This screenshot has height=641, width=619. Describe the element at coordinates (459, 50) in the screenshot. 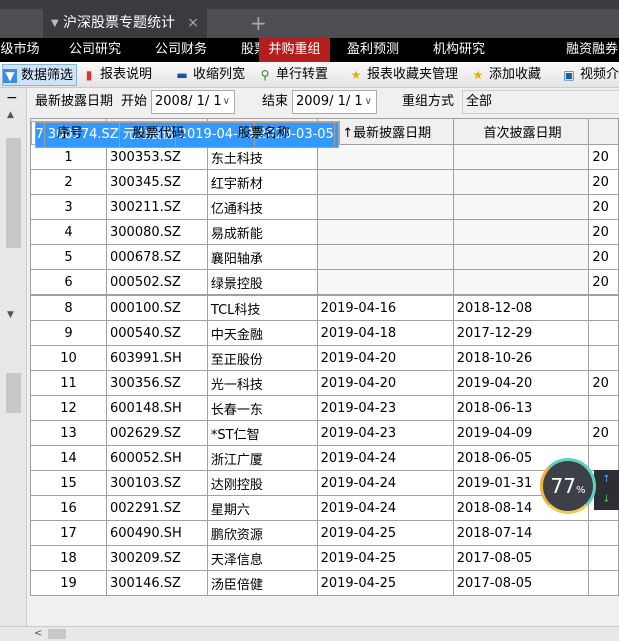

I see `nav-item: 机构研究` at that location.